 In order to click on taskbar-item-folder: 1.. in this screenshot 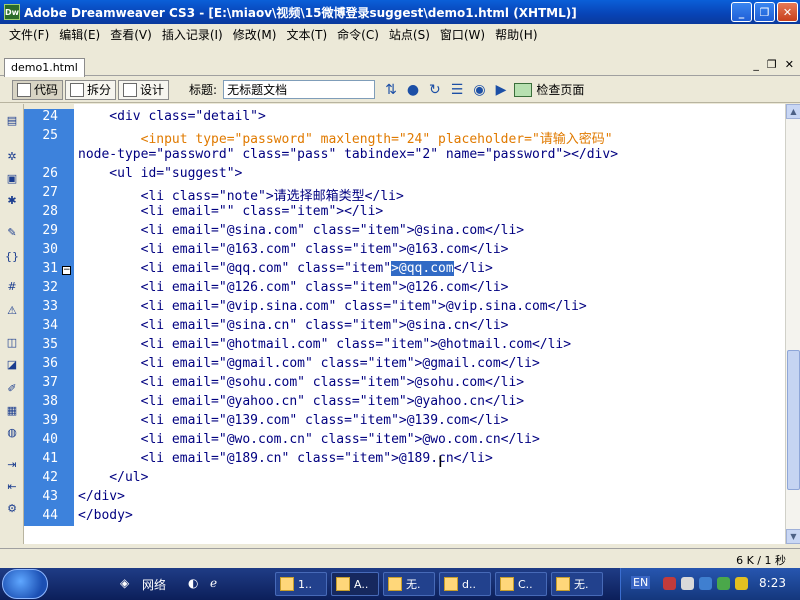, I will do `click(301, 584)`.